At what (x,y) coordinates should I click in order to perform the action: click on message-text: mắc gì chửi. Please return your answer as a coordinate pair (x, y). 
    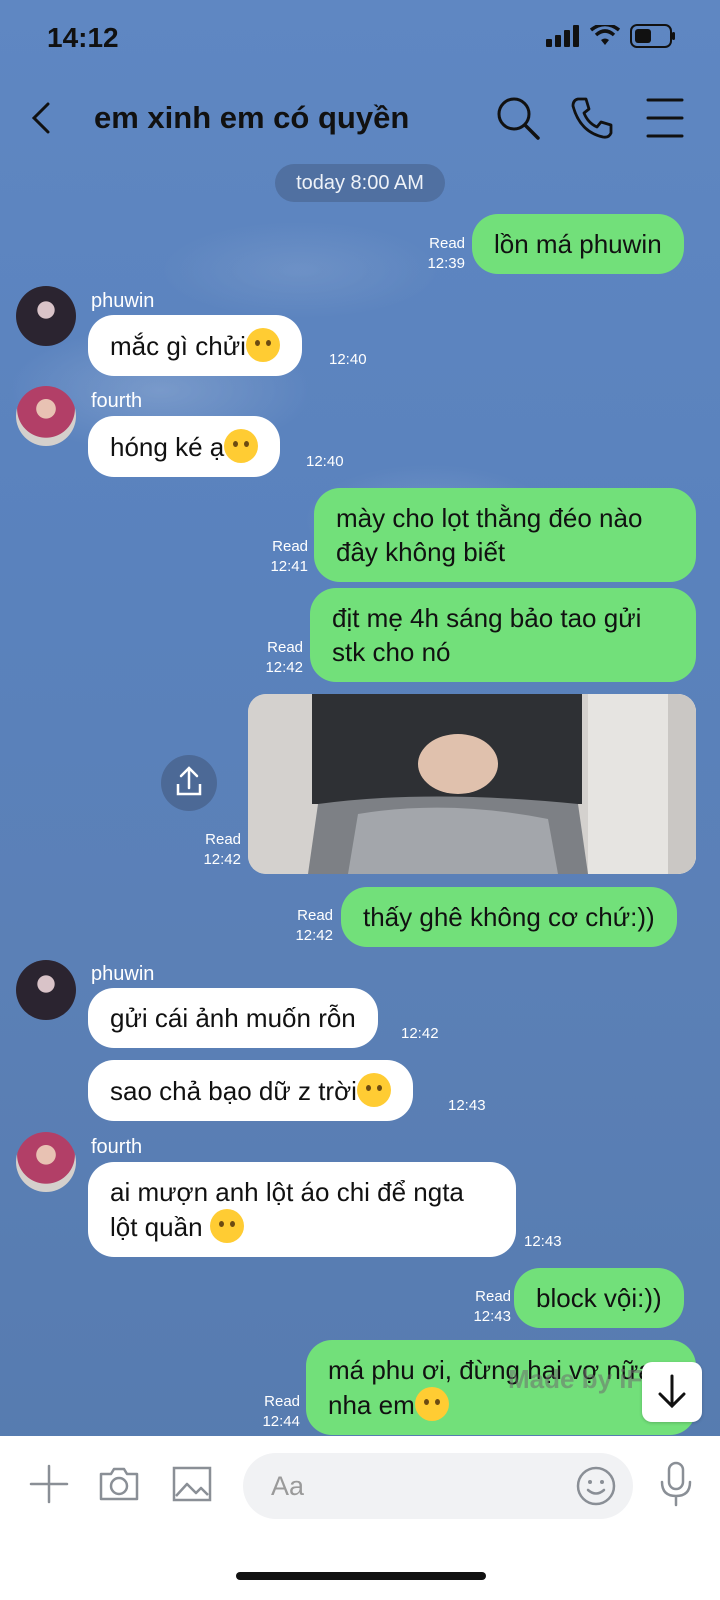
    Looking at the image, I should click on (178, 346).